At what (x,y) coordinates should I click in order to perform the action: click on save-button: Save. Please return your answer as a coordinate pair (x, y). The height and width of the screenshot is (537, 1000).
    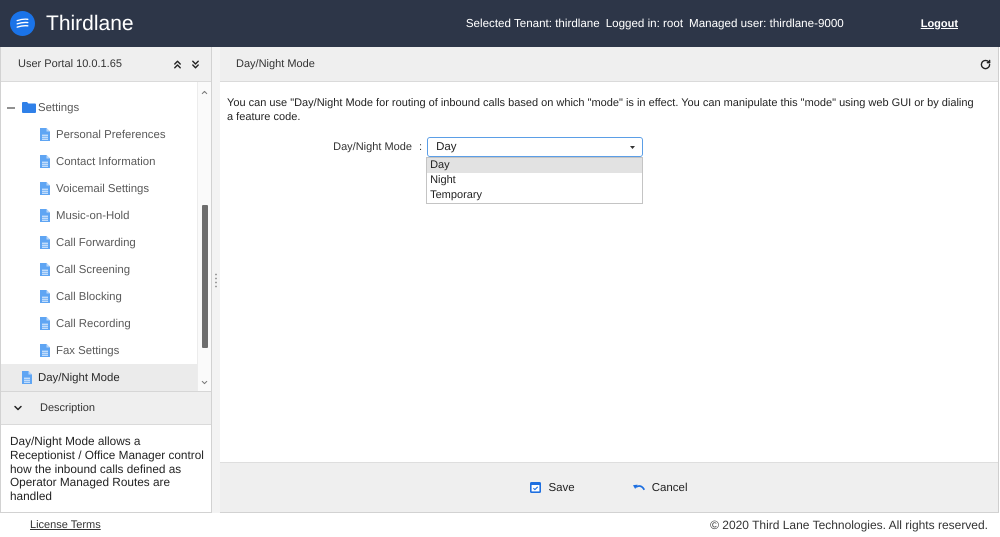
    Looking at the image, I should click on (552, 488).